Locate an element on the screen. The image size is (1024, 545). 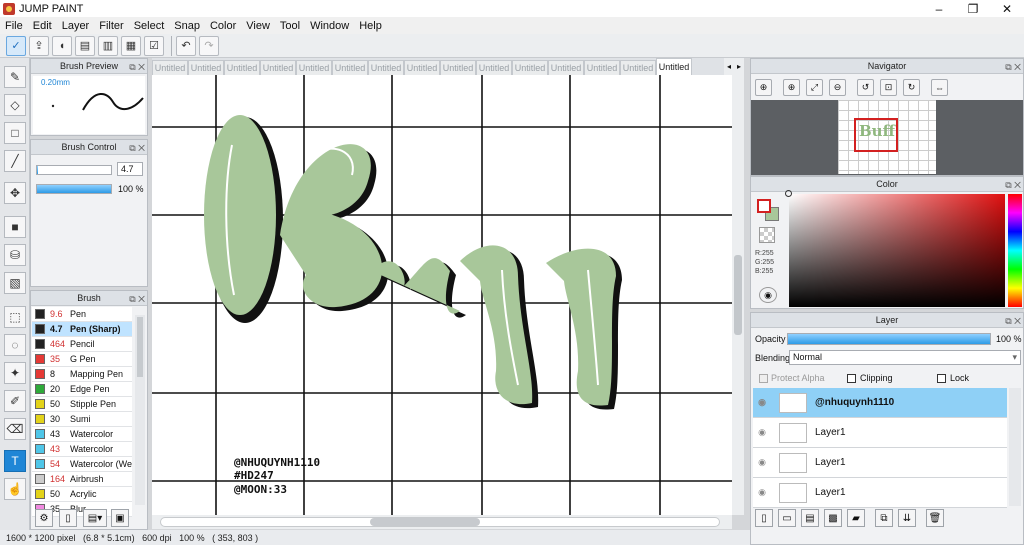
shape-tool-icon: □ is located at coordinates (15, 133).